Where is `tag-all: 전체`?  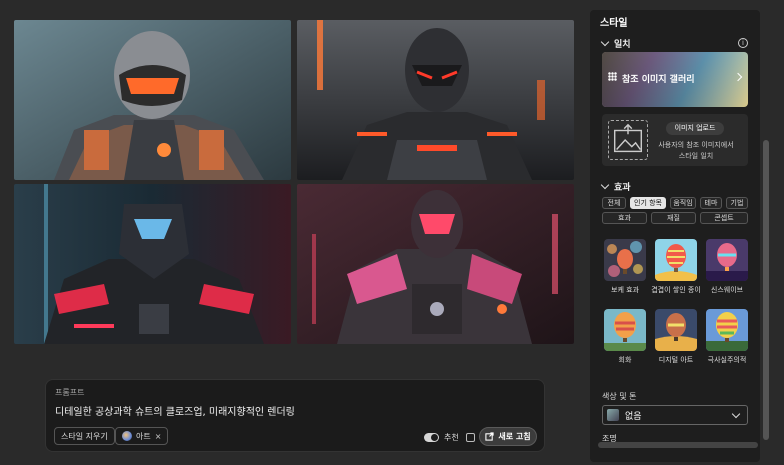
tag-all: 전체 is located at coordinates (614, 203).